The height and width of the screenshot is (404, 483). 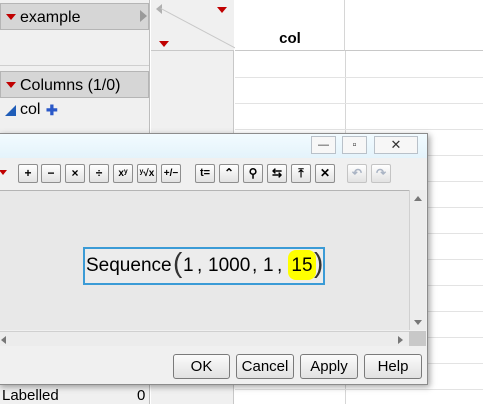 What do you see at coordinates (329, 366) in the screenshot?
I see `apply-button: Apply` at bounding box center [329, 366].